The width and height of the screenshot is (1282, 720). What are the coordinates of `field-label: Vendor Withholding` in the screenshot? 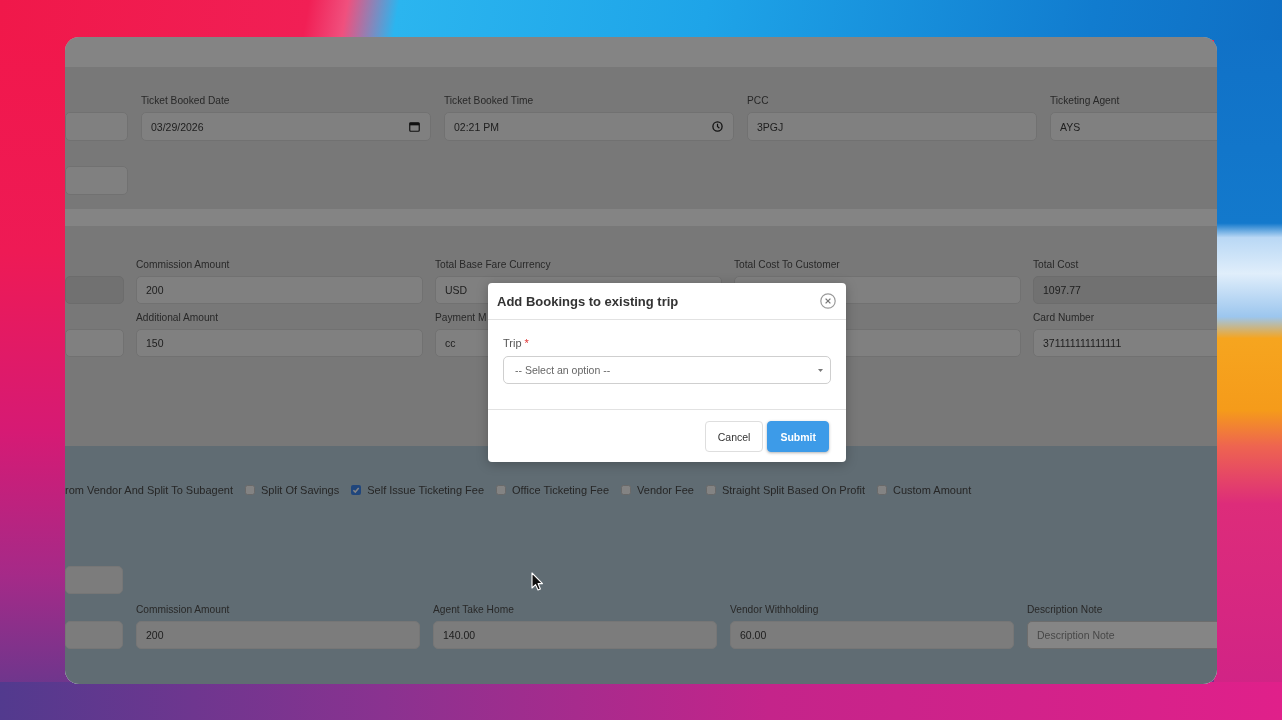 It's located at (774, 609).